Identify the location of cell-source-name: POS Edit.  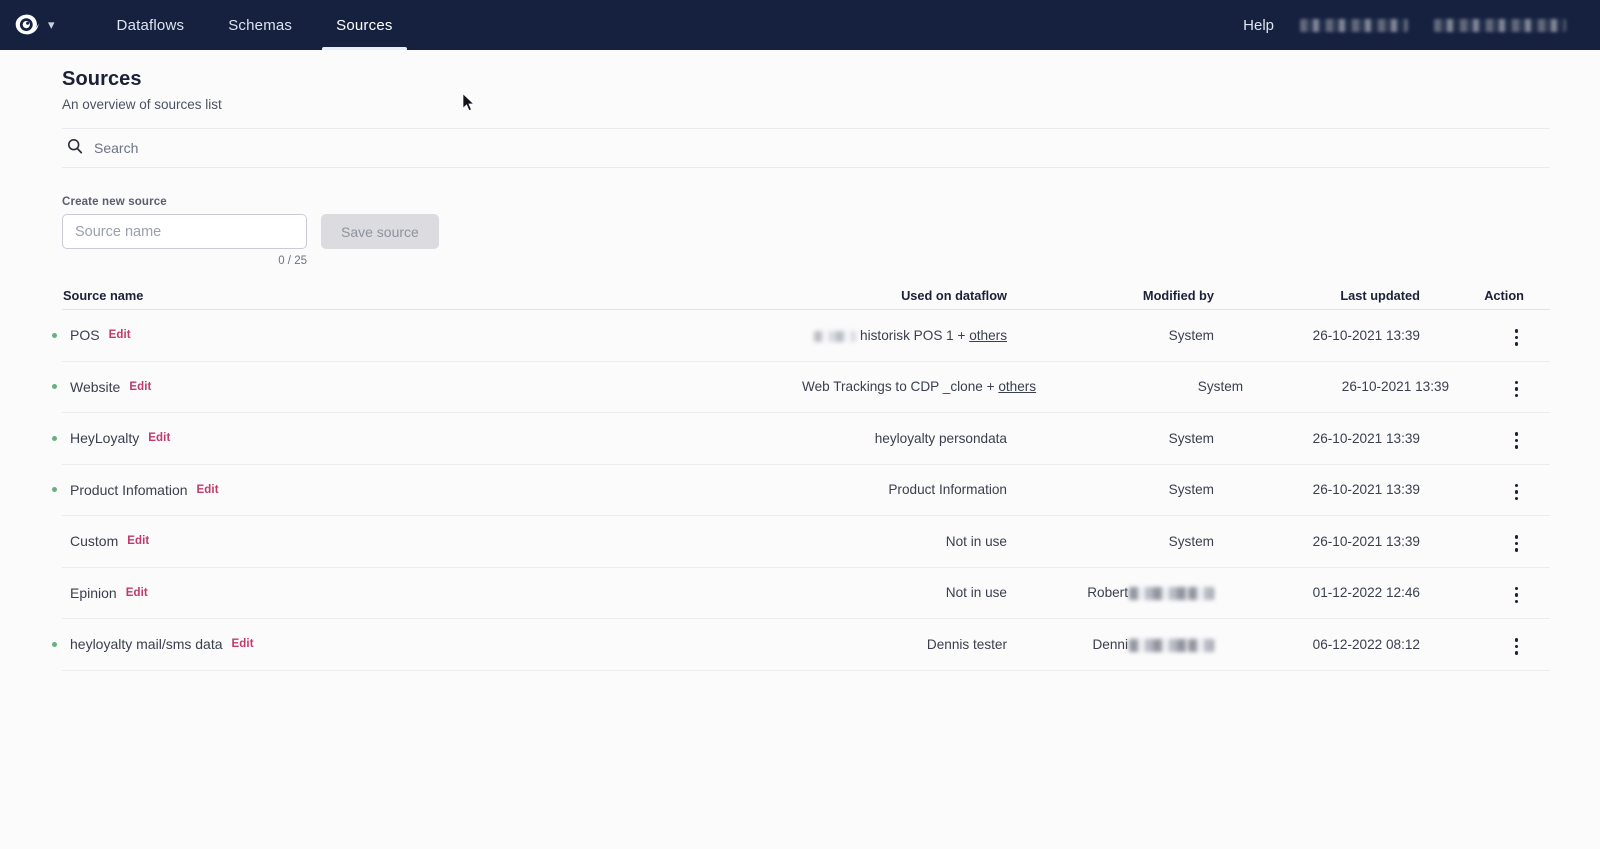
(427, 335).